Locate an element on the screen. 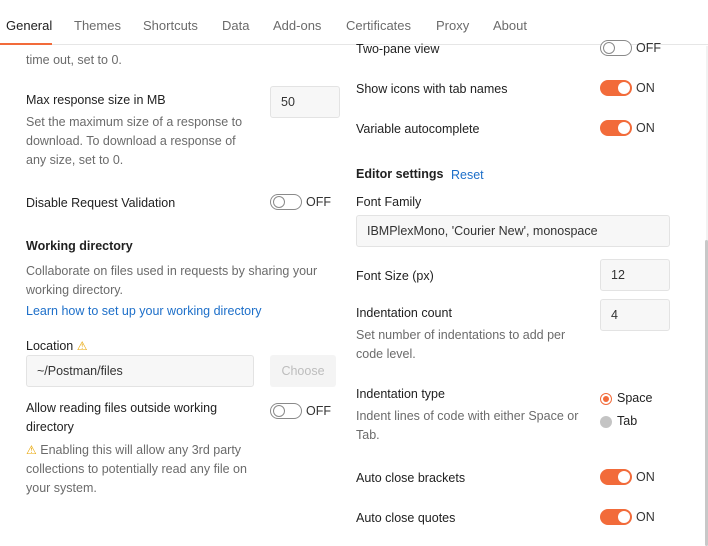 Image resolution: width=708 pixels, height=546 pixels. timeout-help-text: time out, set to 0. is located at coordinates (74, 60).